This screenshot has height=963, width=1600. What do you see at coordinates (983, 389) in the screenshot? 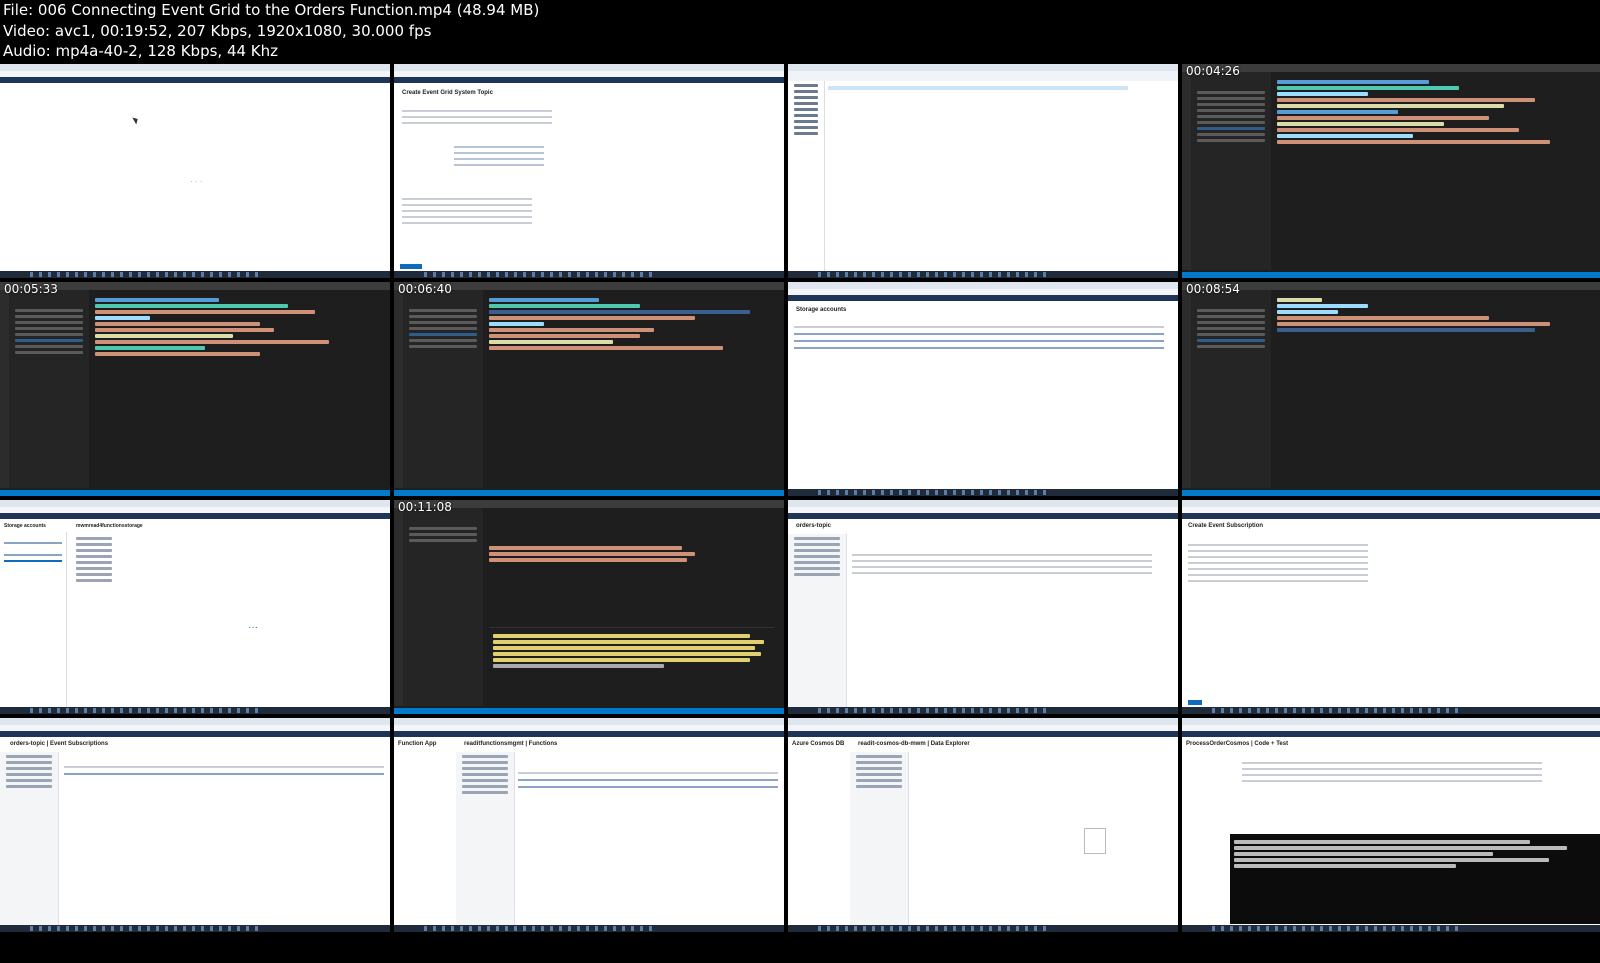
I see `thumbnail-7-storage-accounts: Storage accounts` at bounding box center [983, 389].